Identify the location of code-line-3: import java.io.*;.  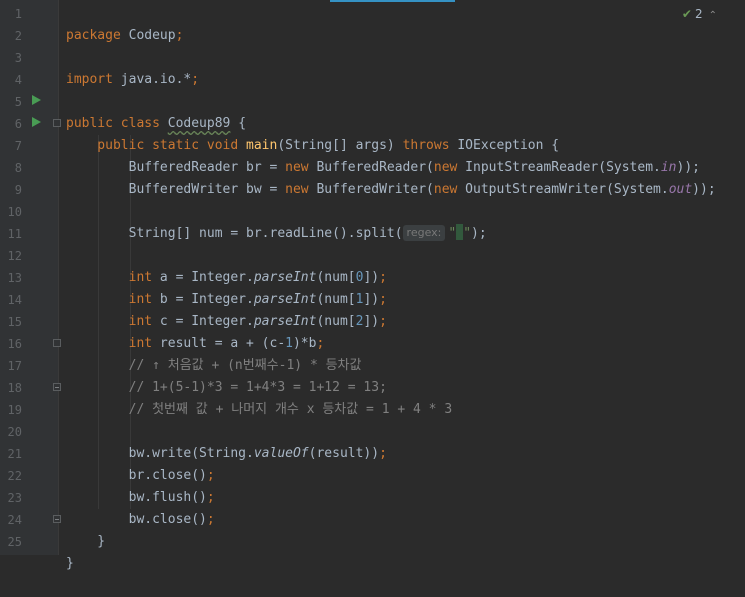
(133, 79).